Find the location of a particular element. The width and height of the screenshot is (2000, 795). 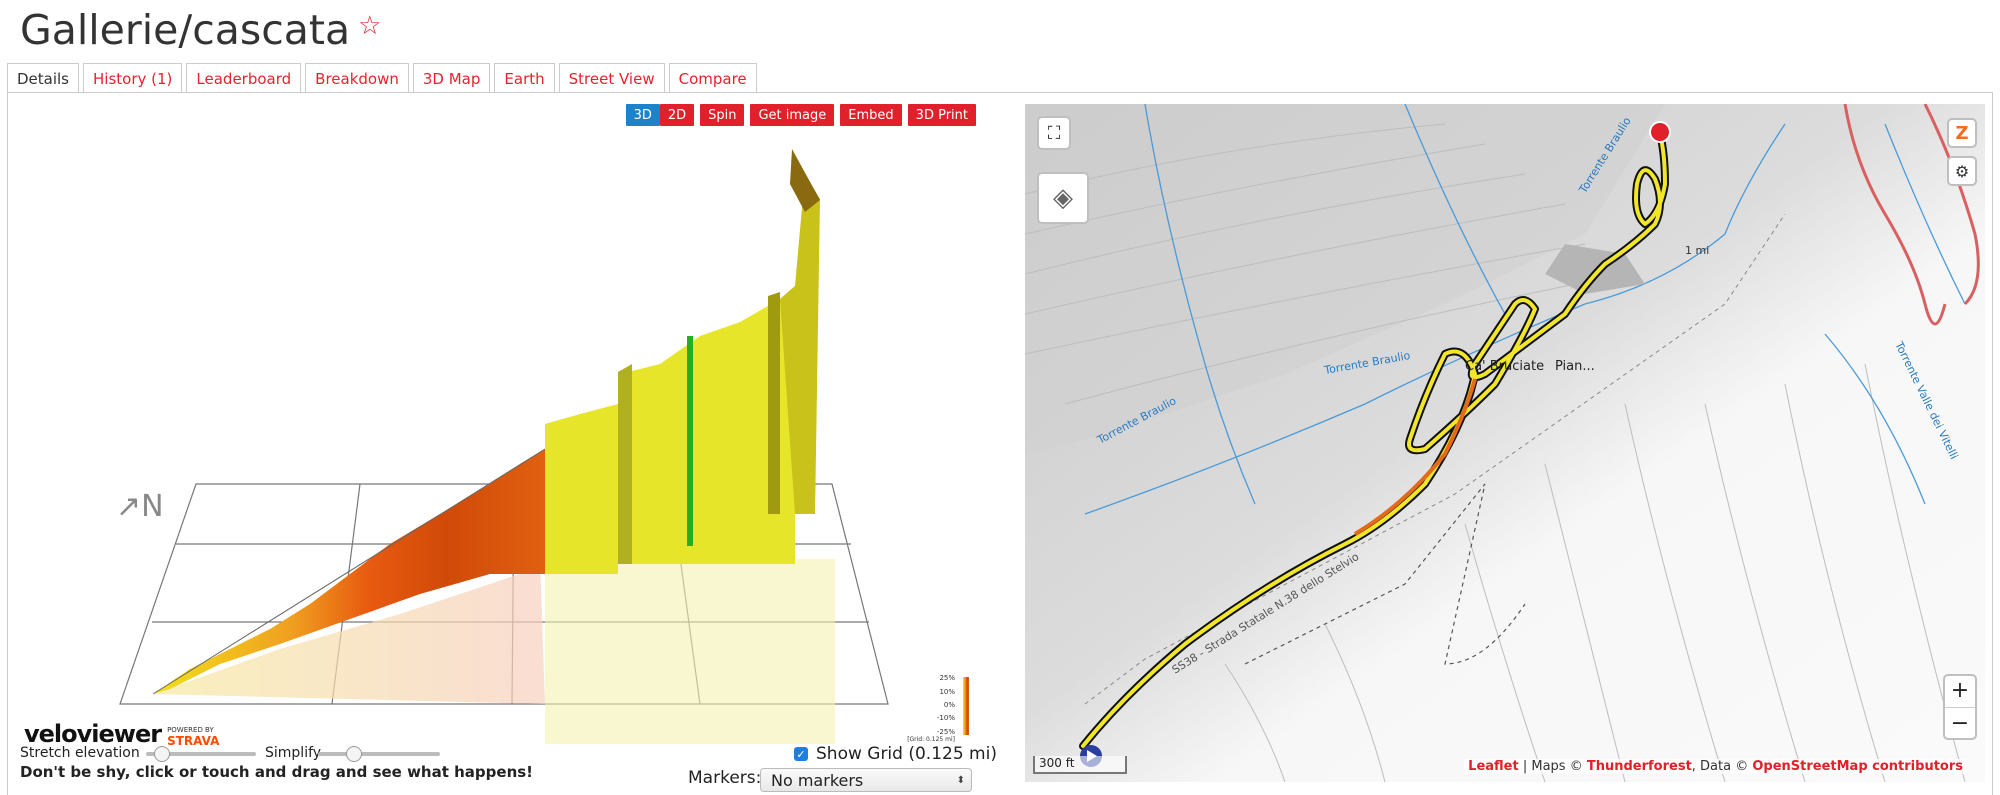

svg-text: 25% is located at coordinates (947, 678).